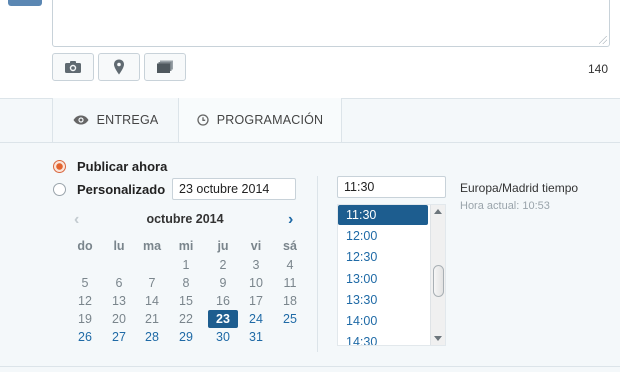  I want to click on add-photo-button, so click(73, 67).